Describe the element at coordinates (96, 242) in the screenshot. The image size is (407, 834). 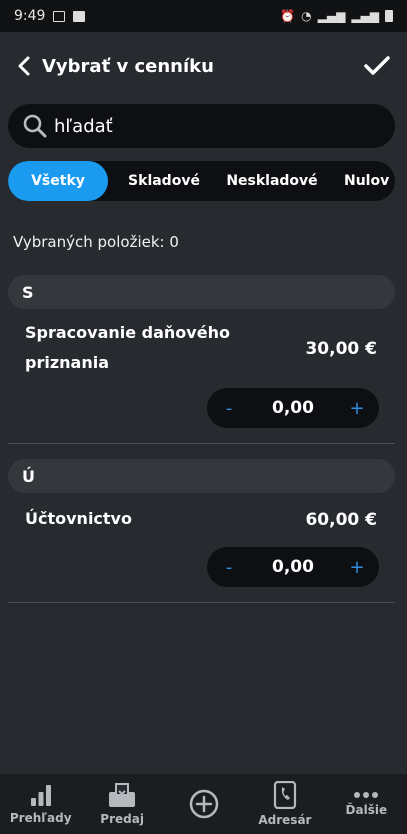
I see `selected-count: Vybraných položiek: 0` at that location.